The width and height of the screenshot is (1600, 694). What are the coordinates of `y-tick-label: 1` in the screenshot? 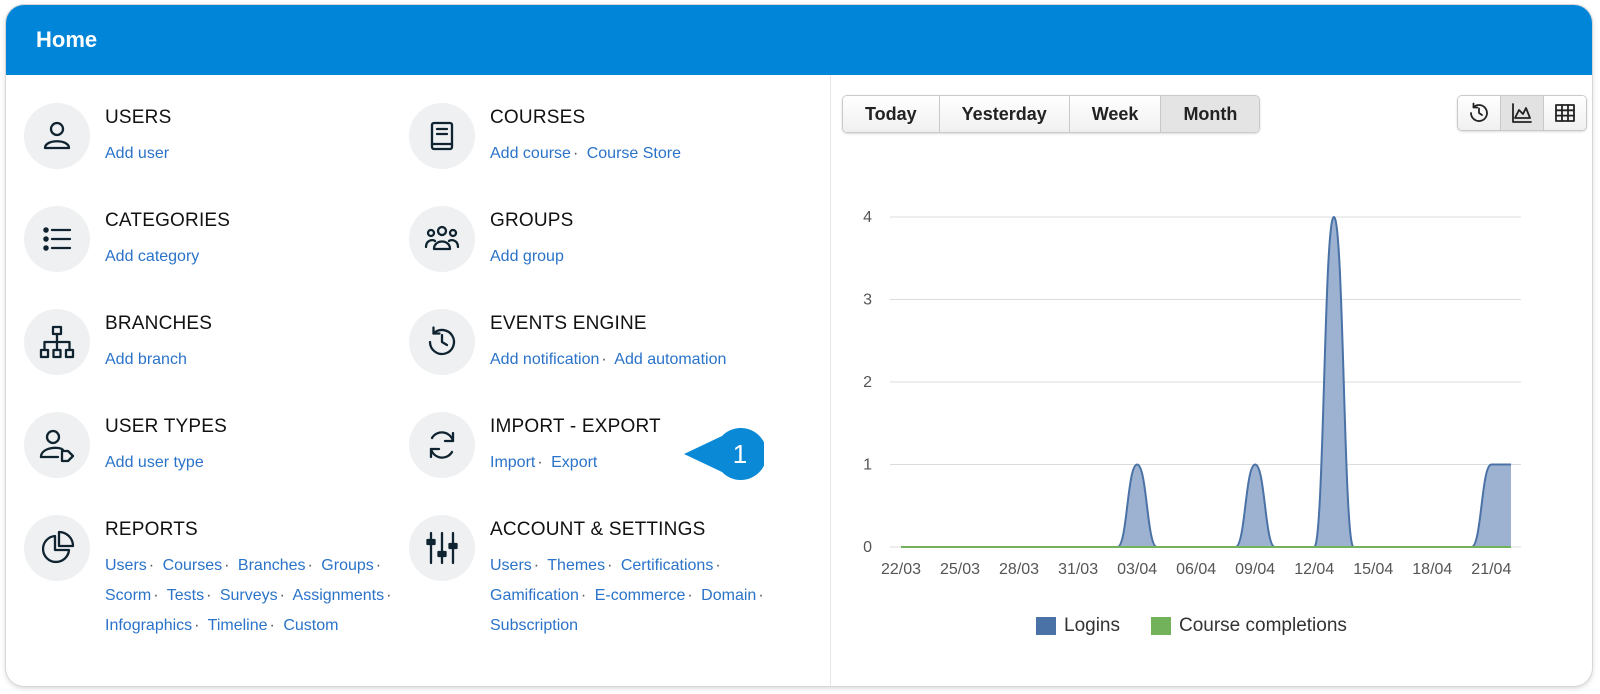 It's located at (867, 465).